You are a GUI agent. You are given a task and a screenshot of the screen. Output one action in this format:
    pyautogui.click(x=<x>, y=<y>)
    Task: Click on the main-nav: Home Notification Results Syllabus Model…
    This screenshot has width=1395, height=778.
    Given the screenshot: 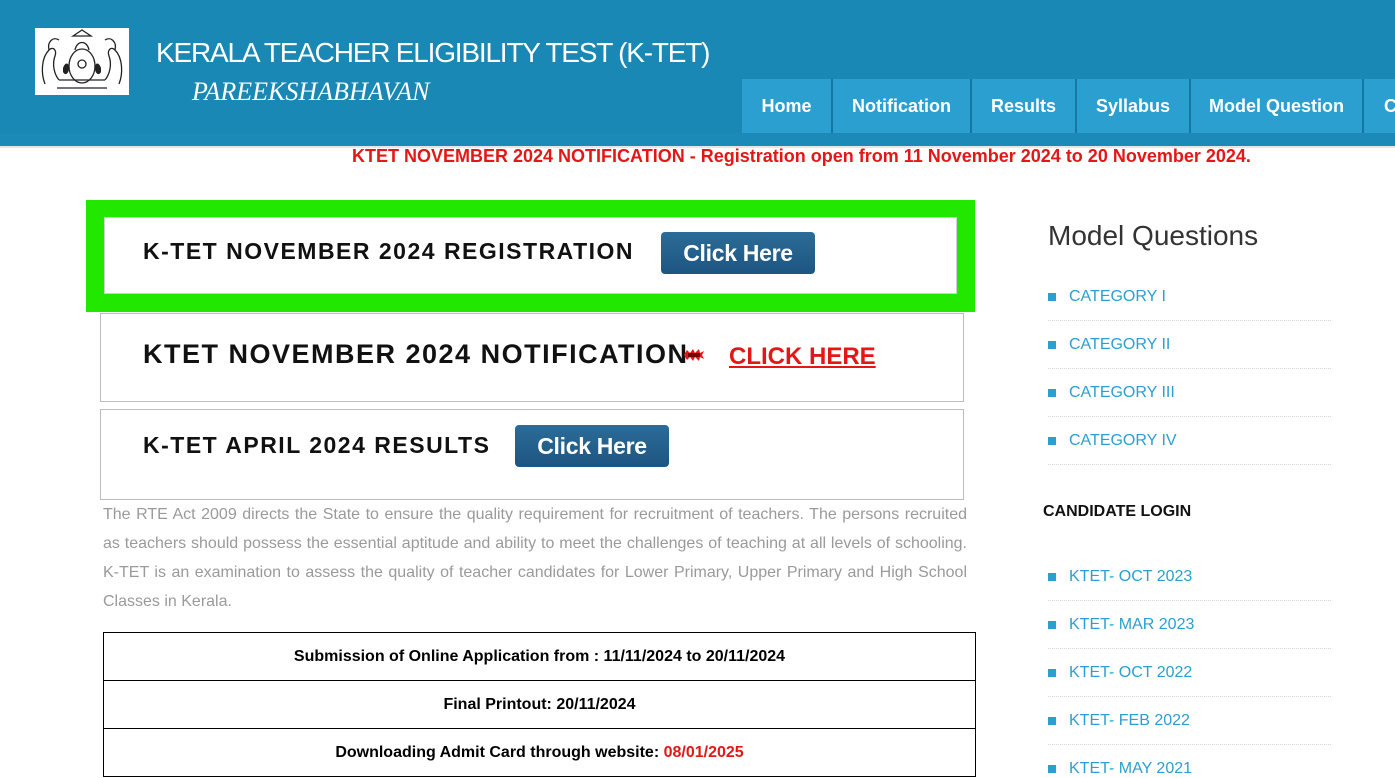 What is the action you would take?
    pyautogui.click(x=1068, y=106)
    